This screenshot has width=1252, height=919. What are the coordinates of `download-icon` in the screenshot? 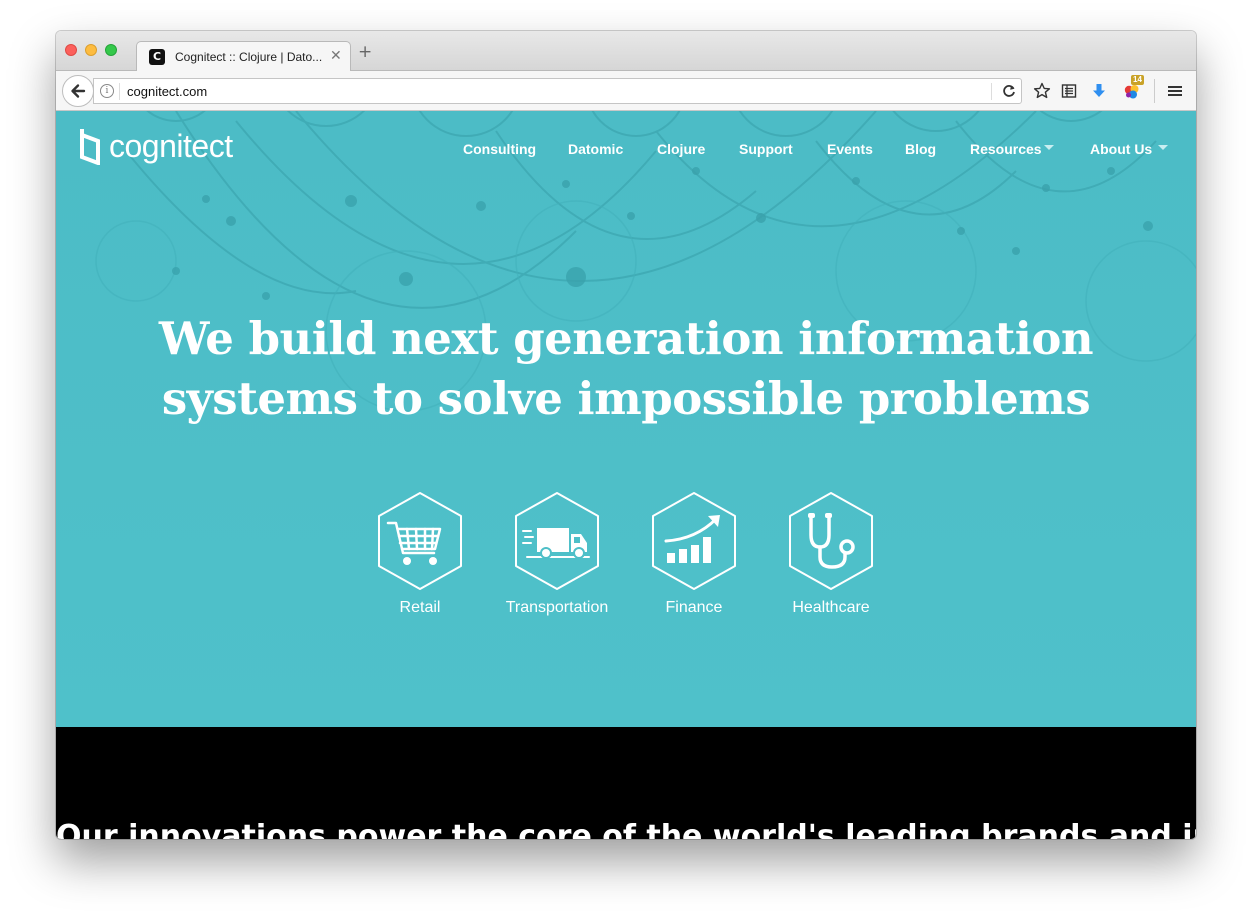 It's located at (1099, 91).